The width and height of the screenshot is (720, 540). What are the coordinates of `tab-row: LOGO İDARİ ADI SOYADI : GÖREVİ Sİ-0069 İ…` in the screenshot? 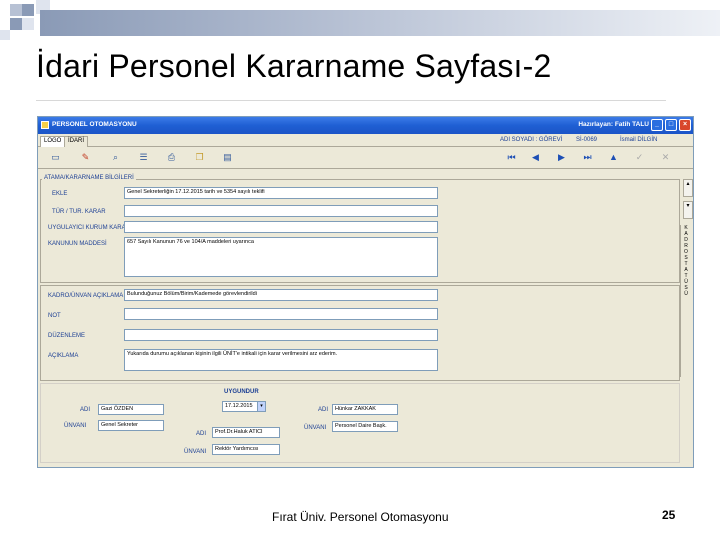 It's located at (365, 140).